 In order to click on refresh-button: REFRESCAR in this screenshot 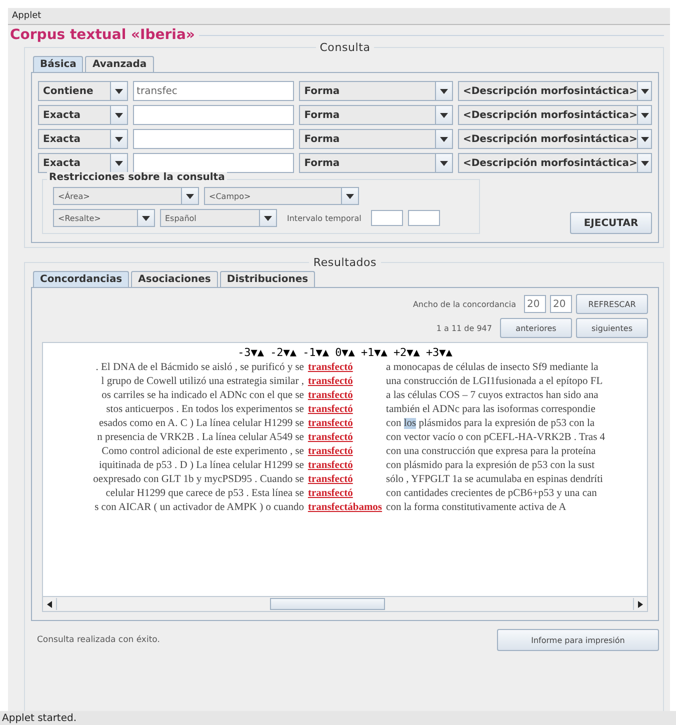, I will do `click(612, 304)`.